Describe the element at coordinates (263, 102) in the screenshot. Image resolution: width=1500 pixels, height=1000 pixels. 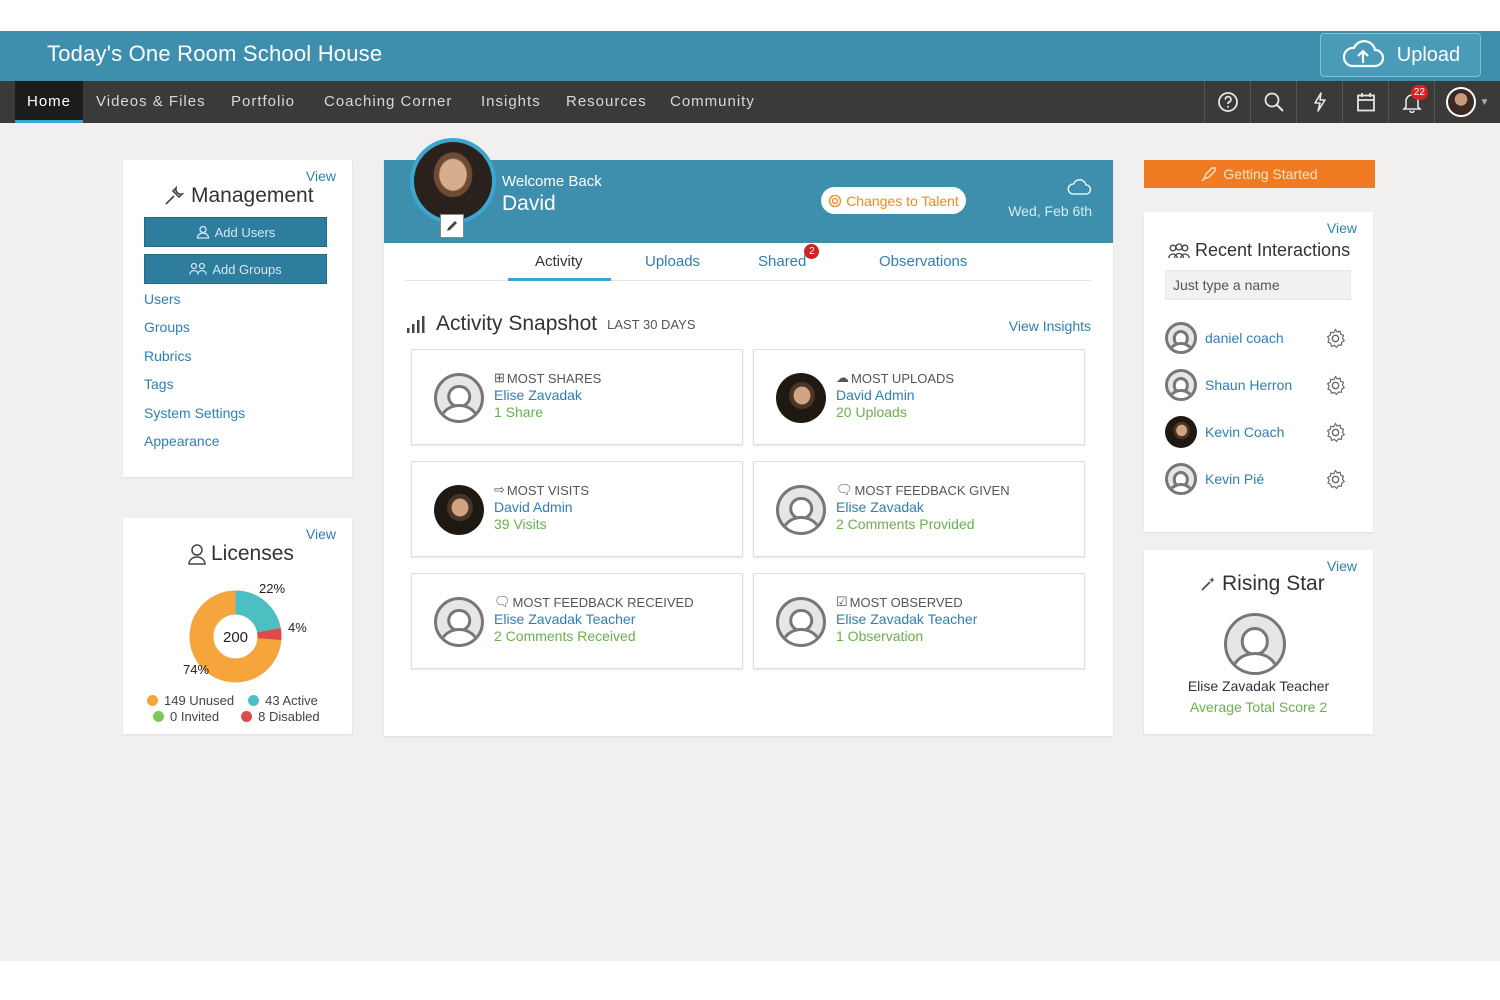
I see `nav-portfolio: Portfolio` at that location.